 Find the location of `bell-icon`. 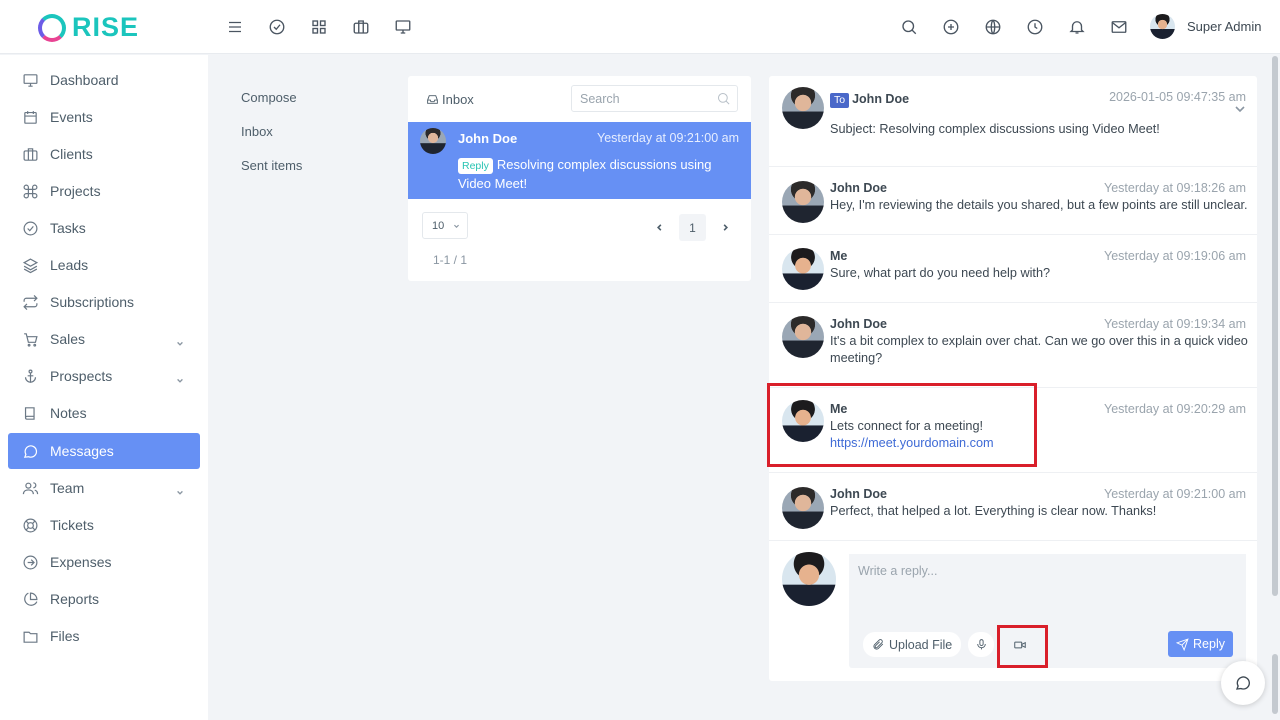

bell-icon is located at coordinates (1077, 27).